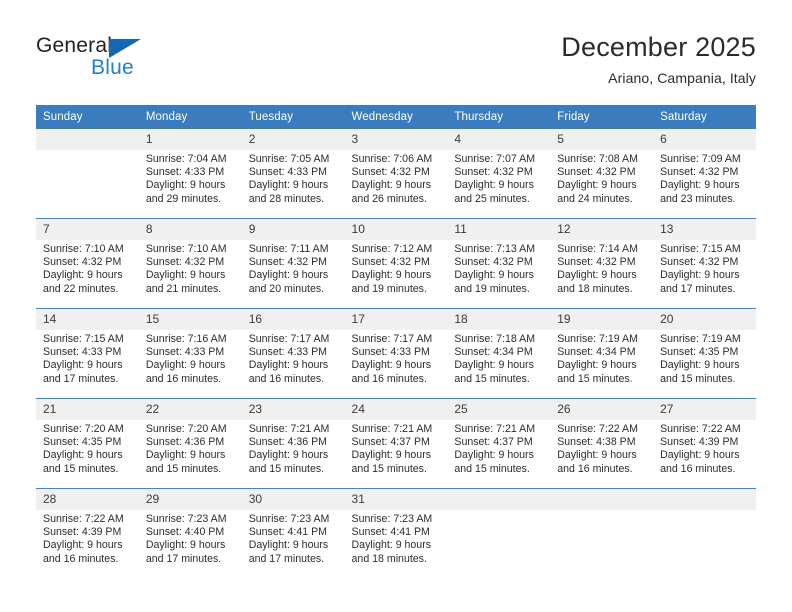 Image resolution: width=792 pixels, height=612 pixels. I want to click on daylight-text-line2: and 19 minutes., so click(492, 288).